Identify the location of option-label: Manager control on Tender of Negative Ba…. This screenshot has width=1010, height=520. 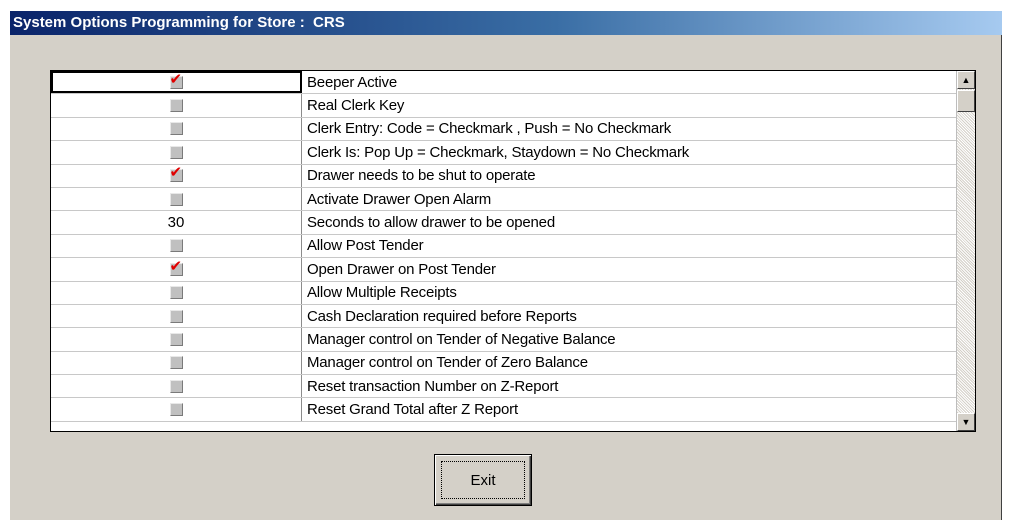
(461, 339).